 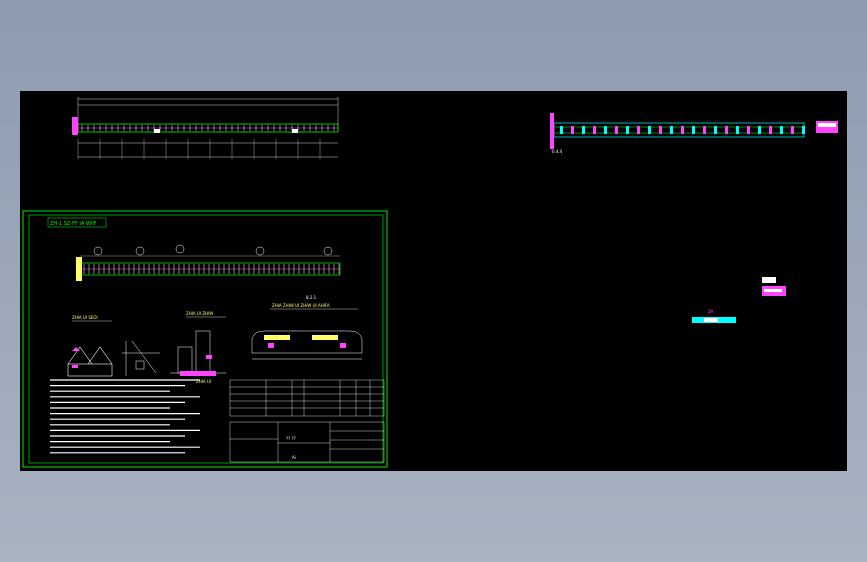 I want to click on svg-text: ZHIA ZHIW UI ZHIW UI AHIFA, so click(x=301, y=305).